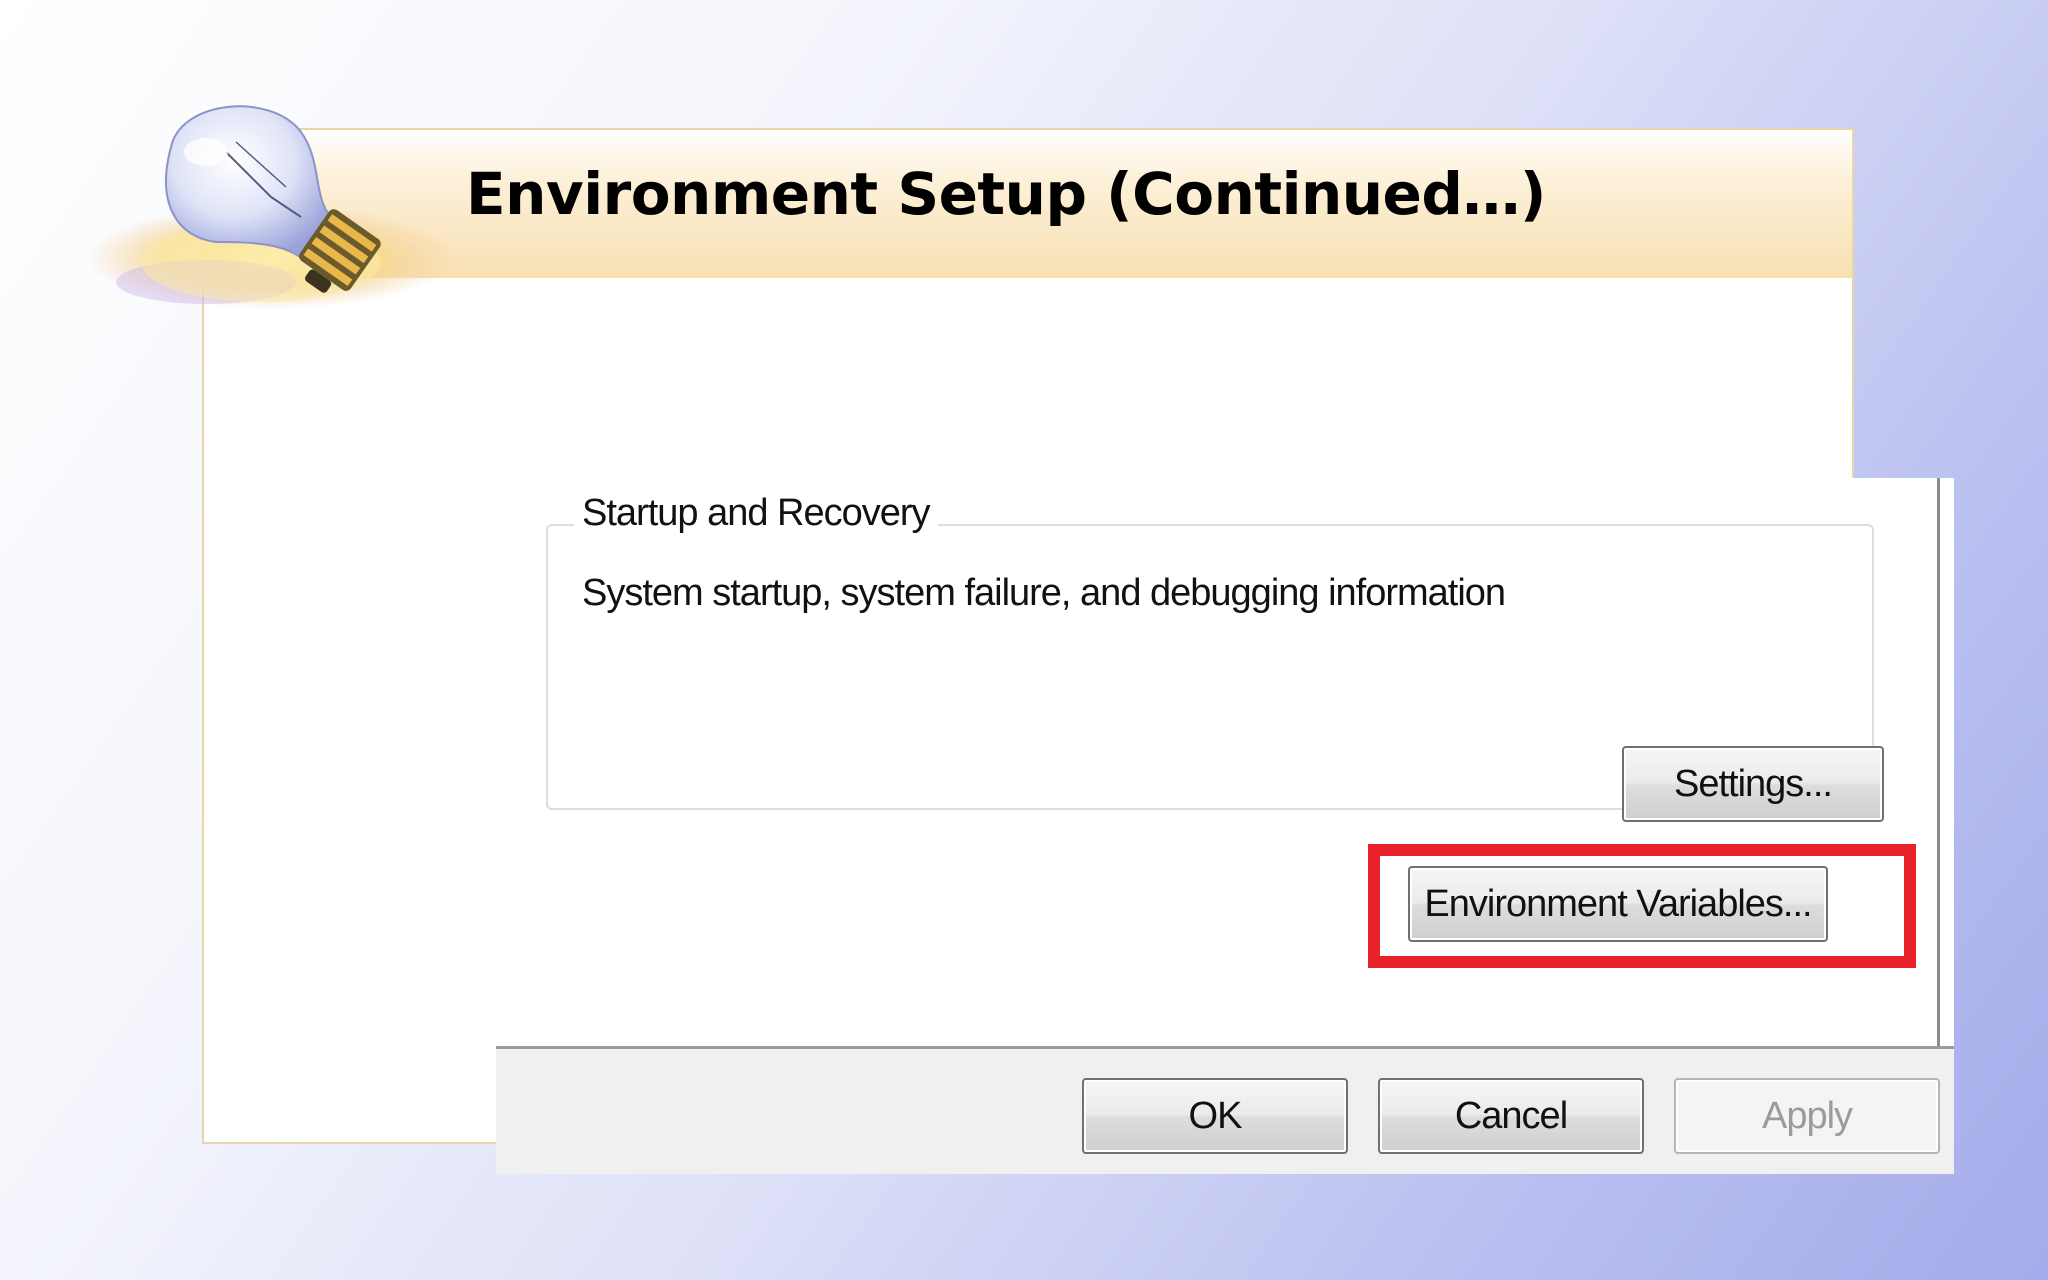 The width and height of the screenshot is (2048, 1280). I want to click on dialog-border, so click(1938, 762).